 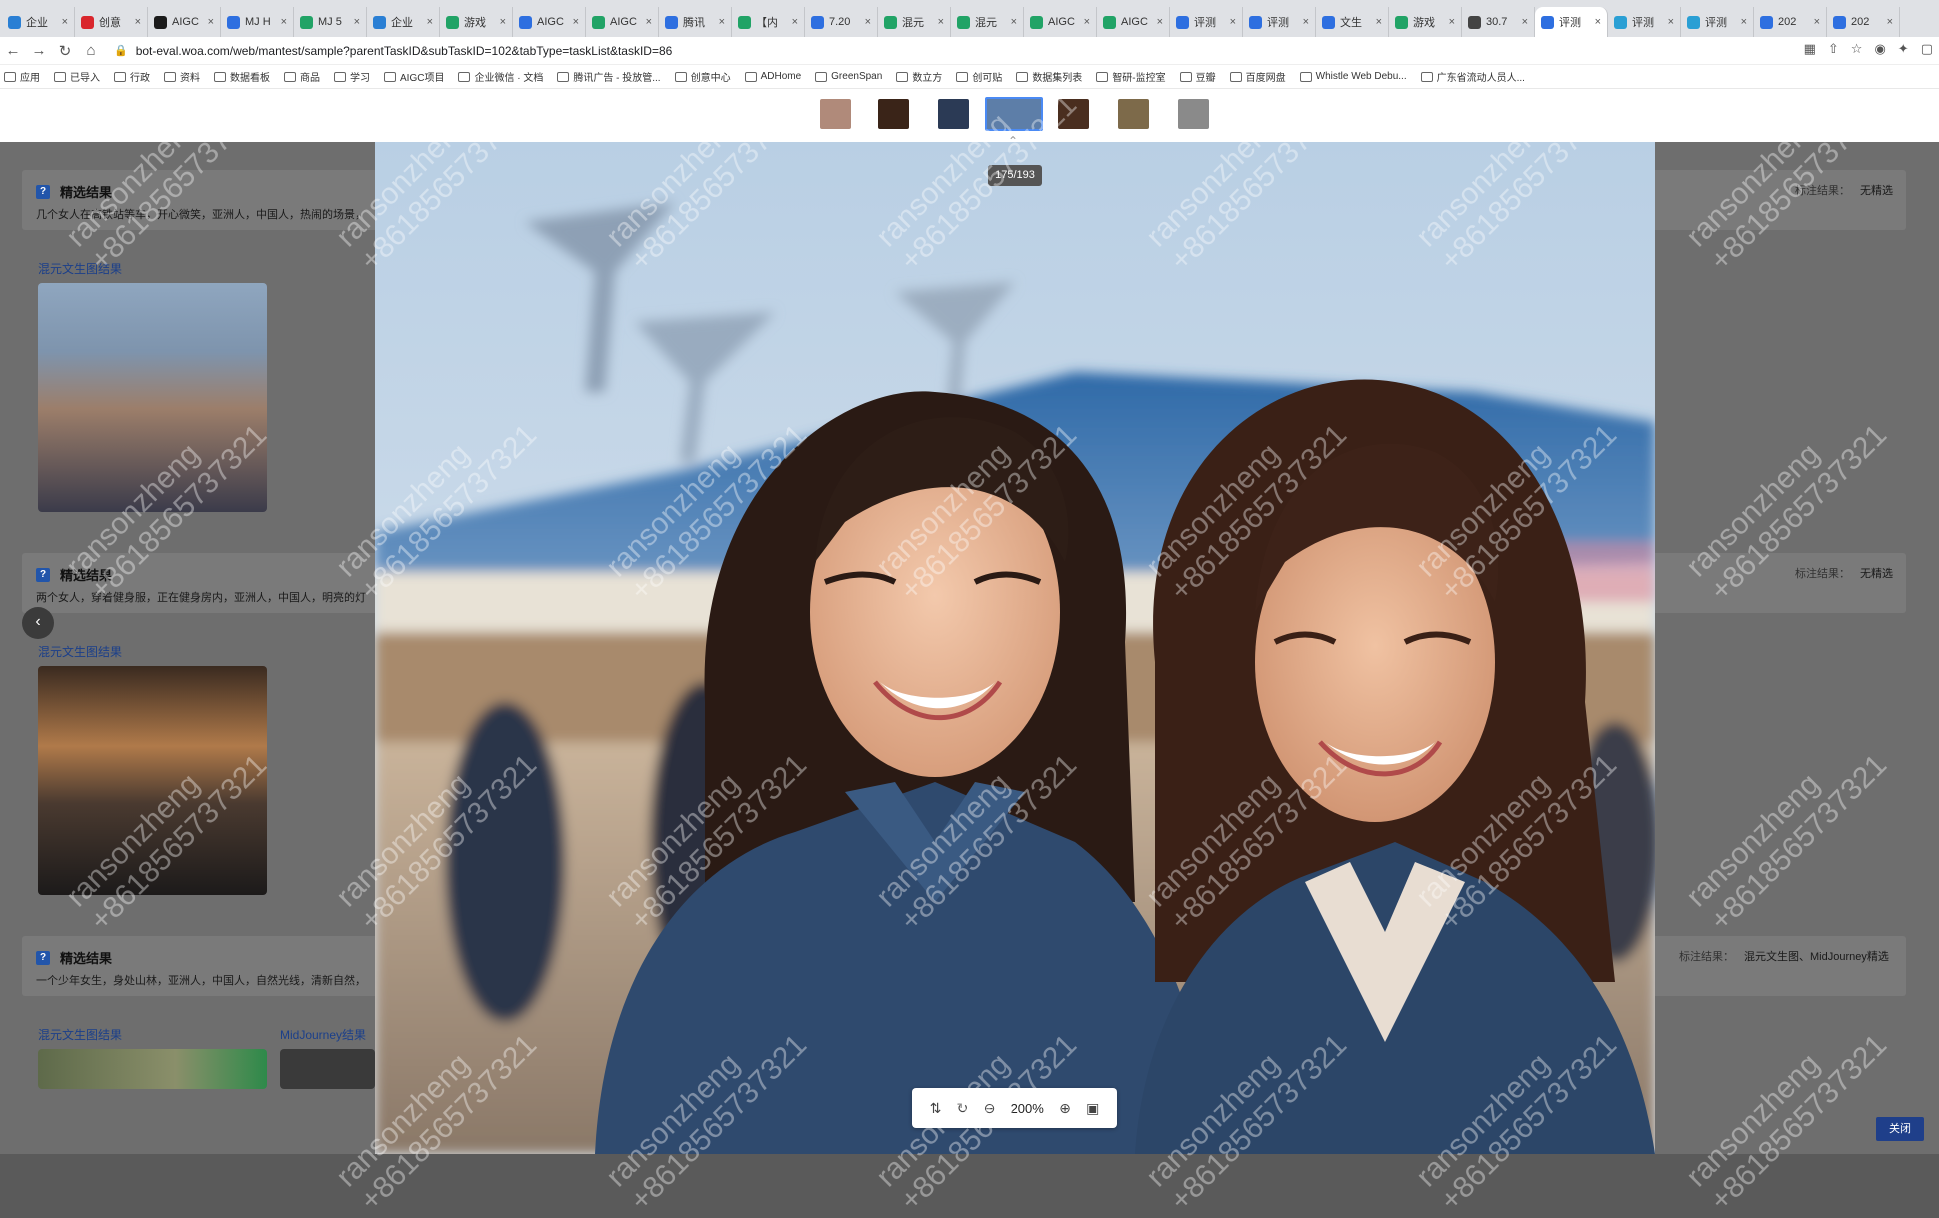 What do you see at coordinates (936, 1108) in the screenshot?
I see `flip-icon: ⇅` at bounding box center [936, 1108].